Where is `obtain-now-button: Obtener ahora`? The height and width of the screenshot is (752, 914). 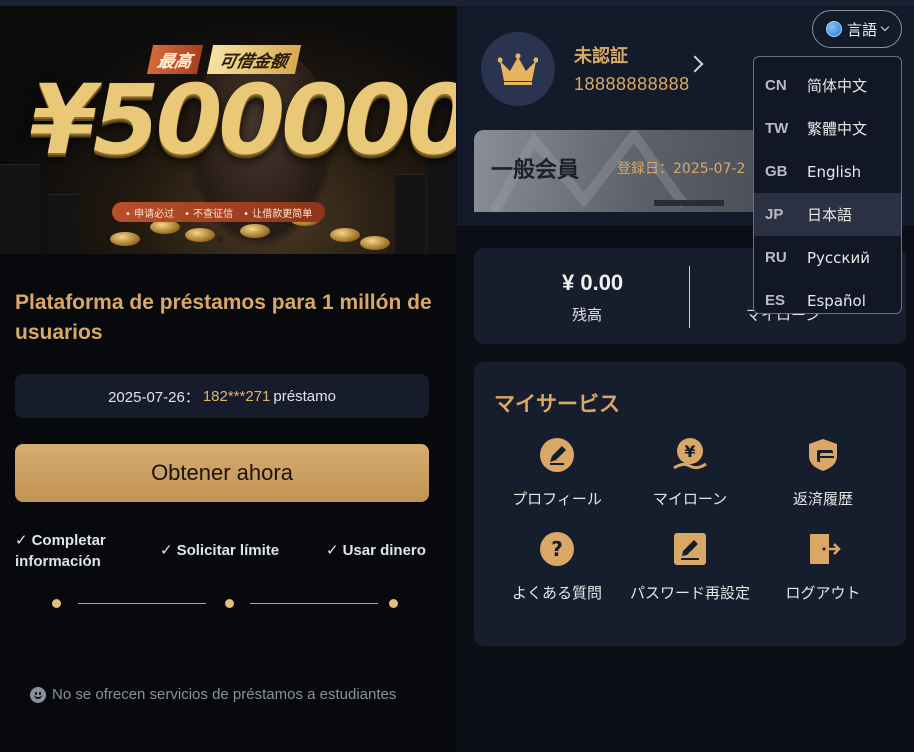 obtain-now-button: Obtener ahora is located at coordinates (222, 473).